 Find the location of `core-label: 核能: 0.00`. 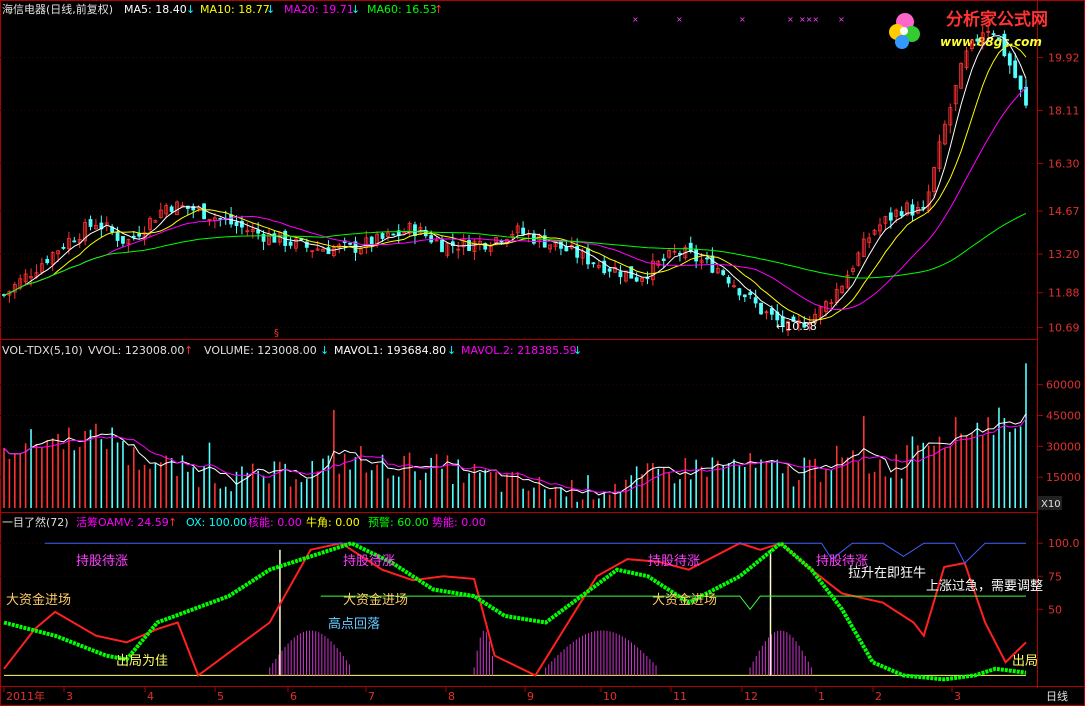

core-label: 核能: 0.00 is located at coordinates (275, 522).